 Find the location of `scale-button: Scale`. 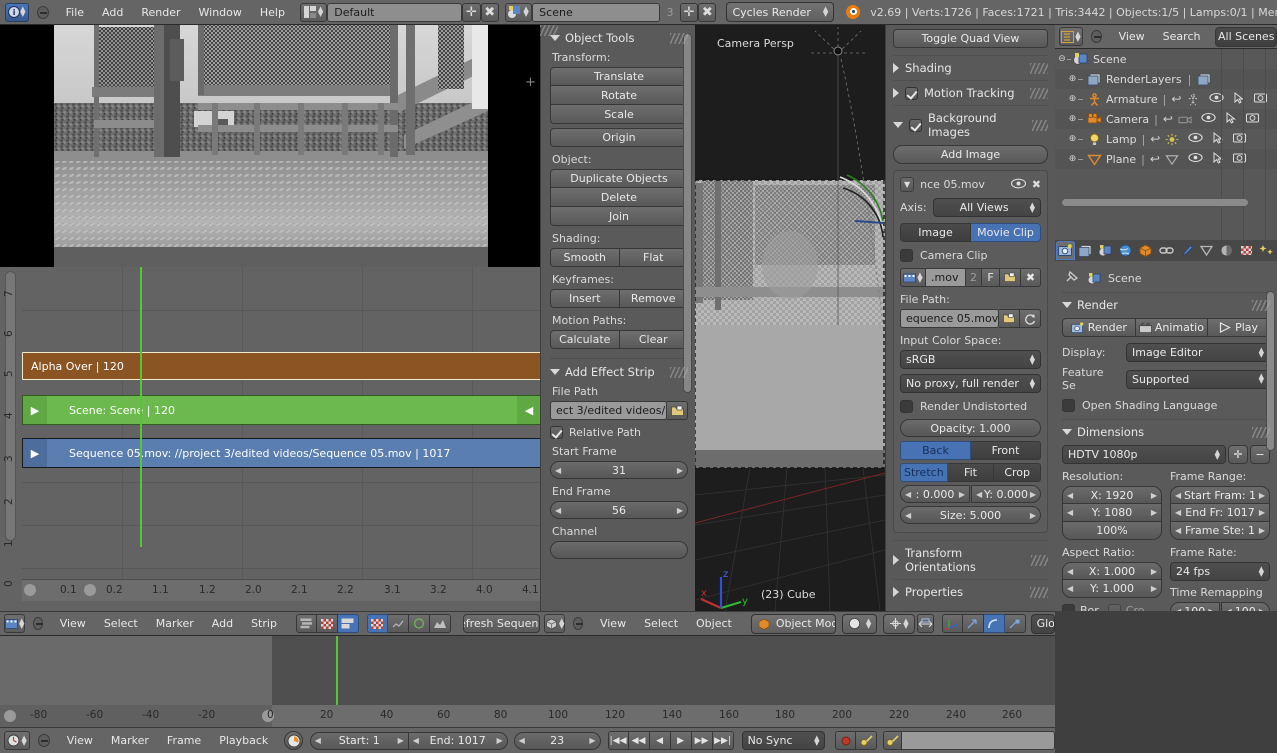

scale-button: Scale is located at coordinates (619, 114).